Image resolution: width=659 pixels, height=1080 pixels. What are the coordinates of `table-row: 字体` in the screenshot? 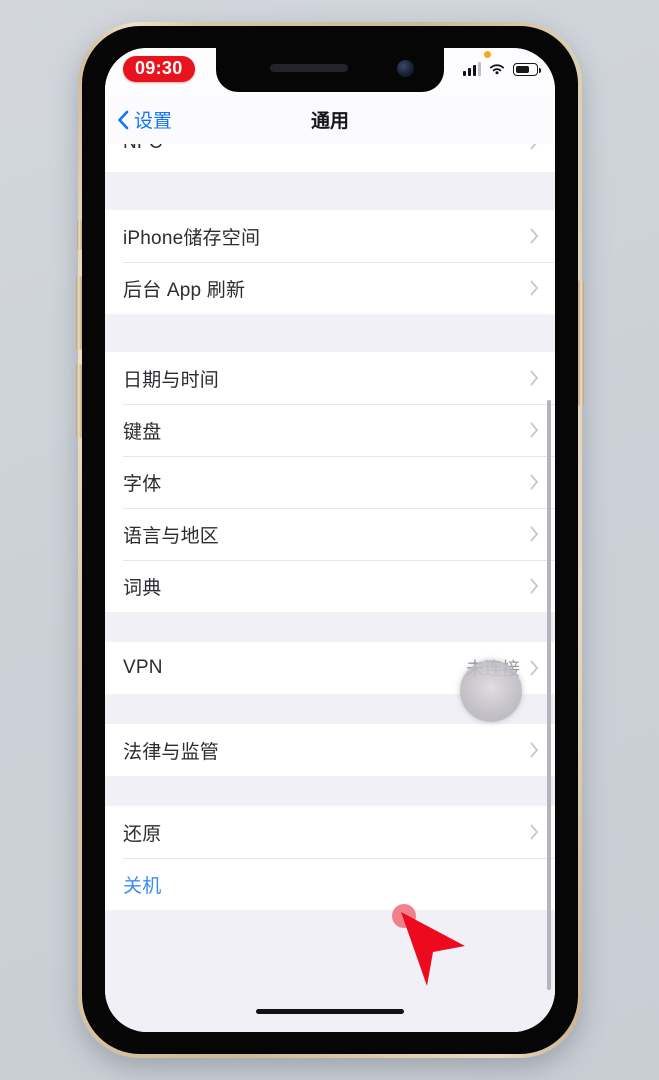 It's located at (330, 482).